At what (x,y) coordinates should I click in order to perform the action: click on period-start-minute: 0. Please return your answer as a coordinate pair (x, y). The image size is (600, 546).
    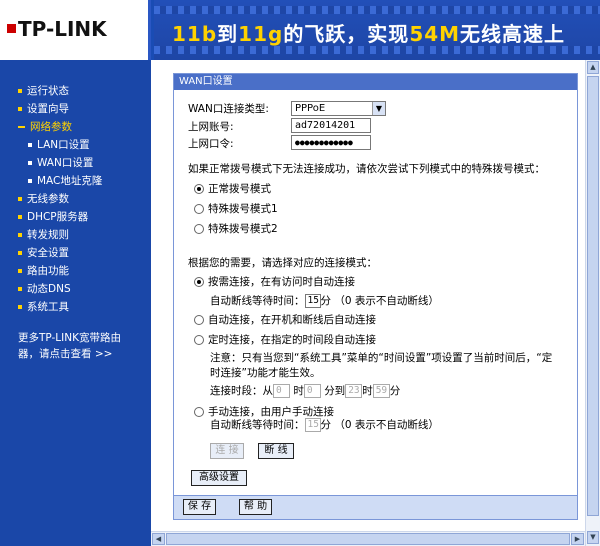
    Looking at the image, I should click on (312, 391).